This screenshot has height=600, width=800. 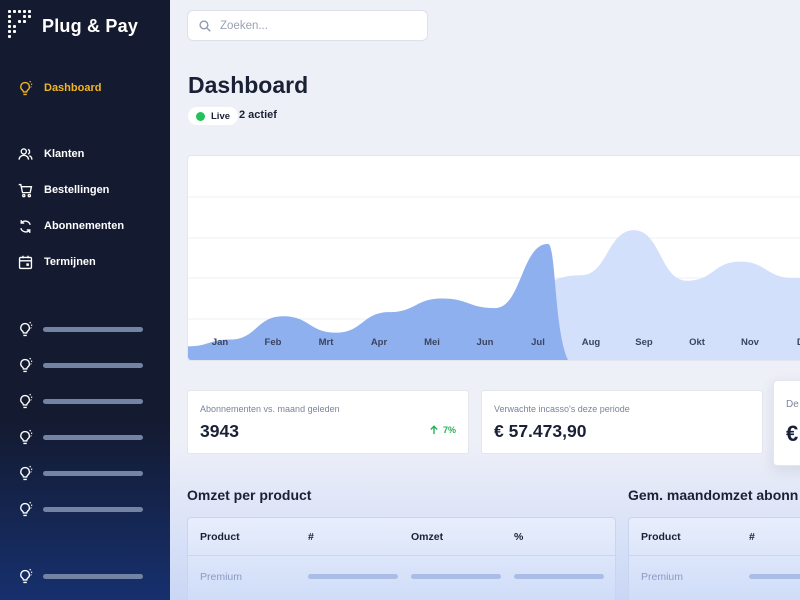 What do you see at coordinates (25, 262) in the screenshot?
I see `calendar-icon` at bounding box center [25, 262].